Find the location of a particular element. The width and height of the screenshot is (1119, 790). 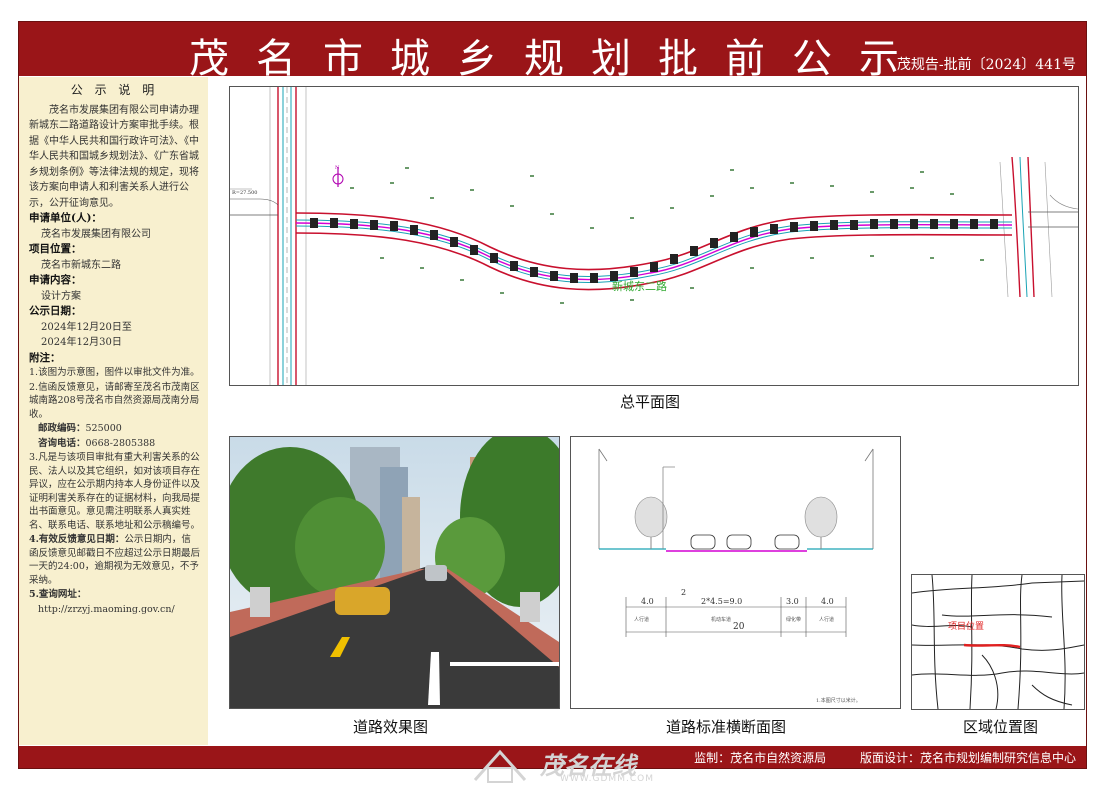

label-green-belt: 绿化带 is located at coordinates (793, 619).